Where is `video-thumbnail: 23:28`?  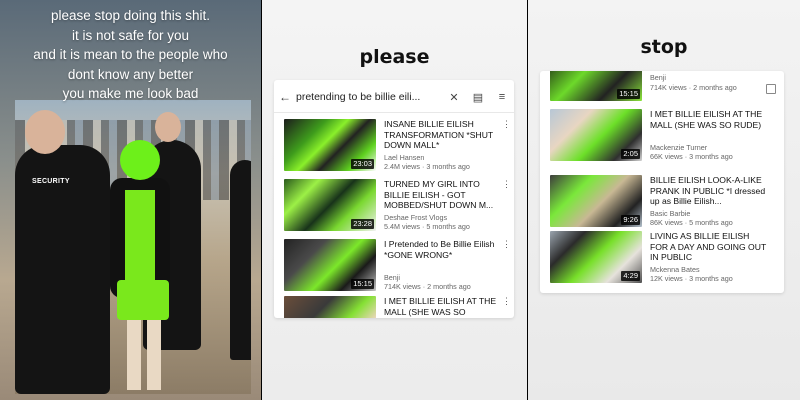 video-thumbnail: 23:28 is located at coordinates (330, 205).